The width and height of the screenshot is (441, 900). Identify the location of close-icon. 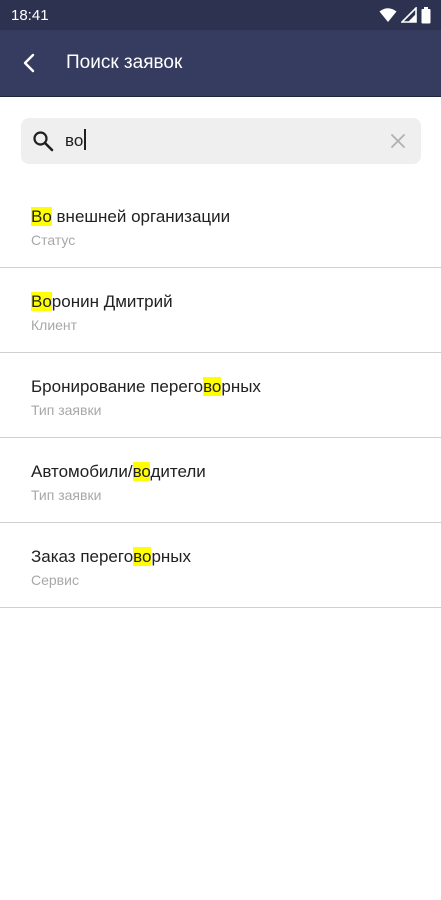
(398, 141).